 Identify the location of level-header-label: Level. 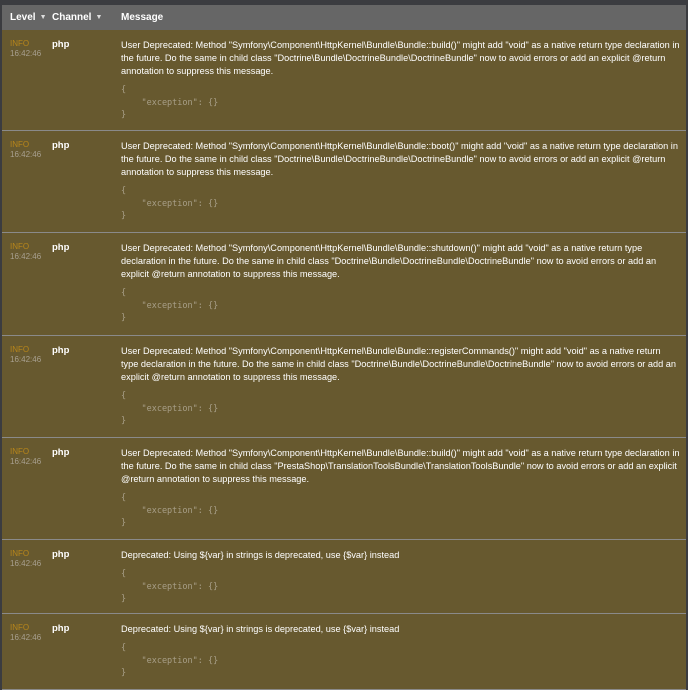
(23, 17).